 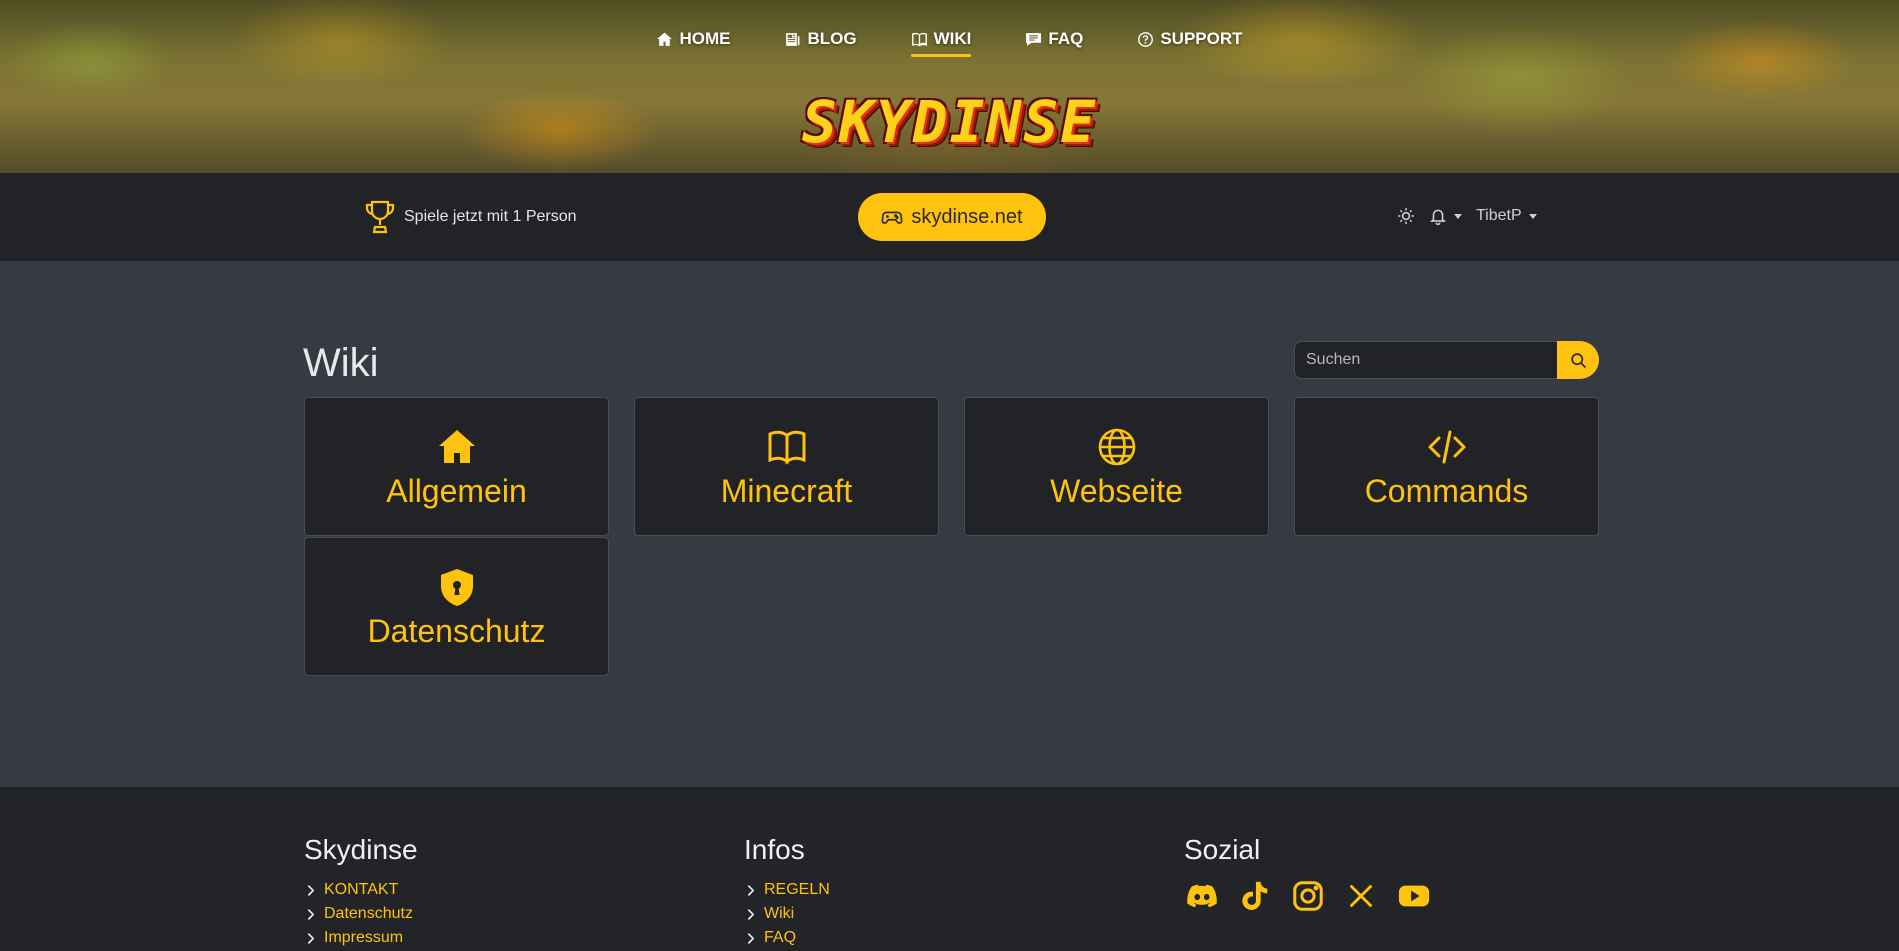 I want to click on server-ip-label: skydinse.net, so click(x=967, y=216).